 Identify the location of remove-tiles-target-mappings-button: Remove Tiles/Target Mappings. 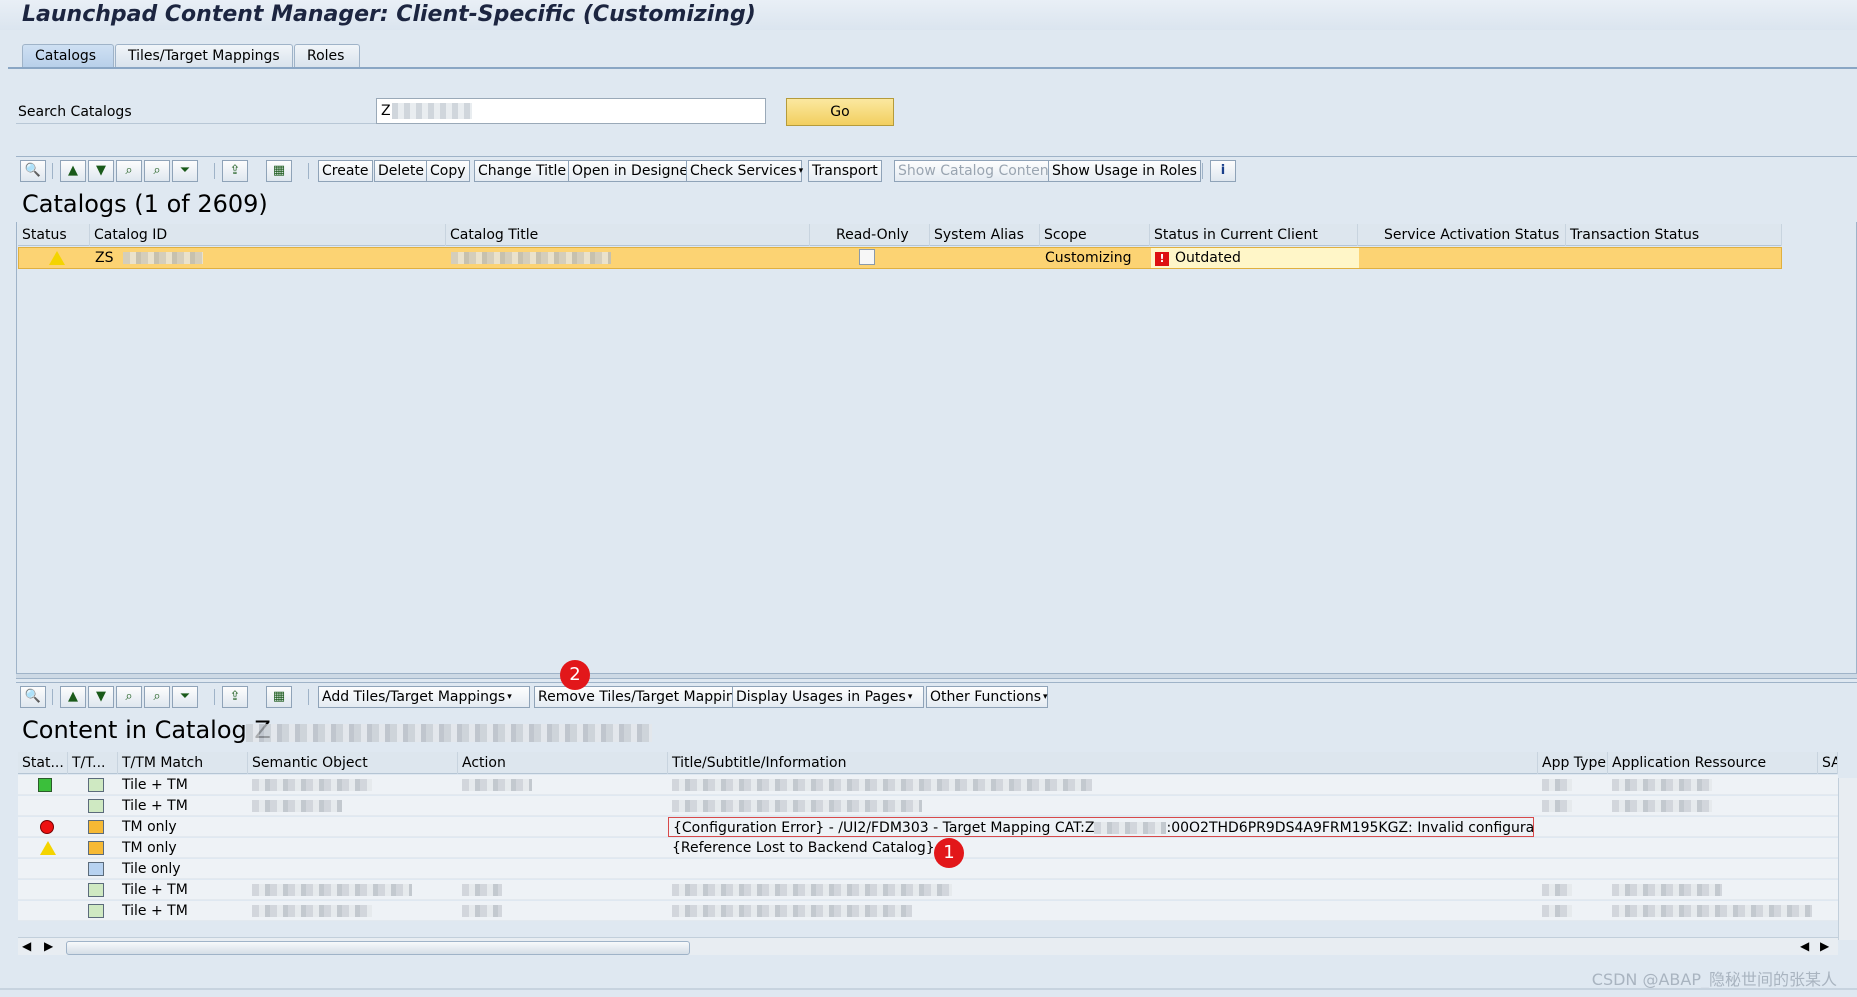
(644, 697).